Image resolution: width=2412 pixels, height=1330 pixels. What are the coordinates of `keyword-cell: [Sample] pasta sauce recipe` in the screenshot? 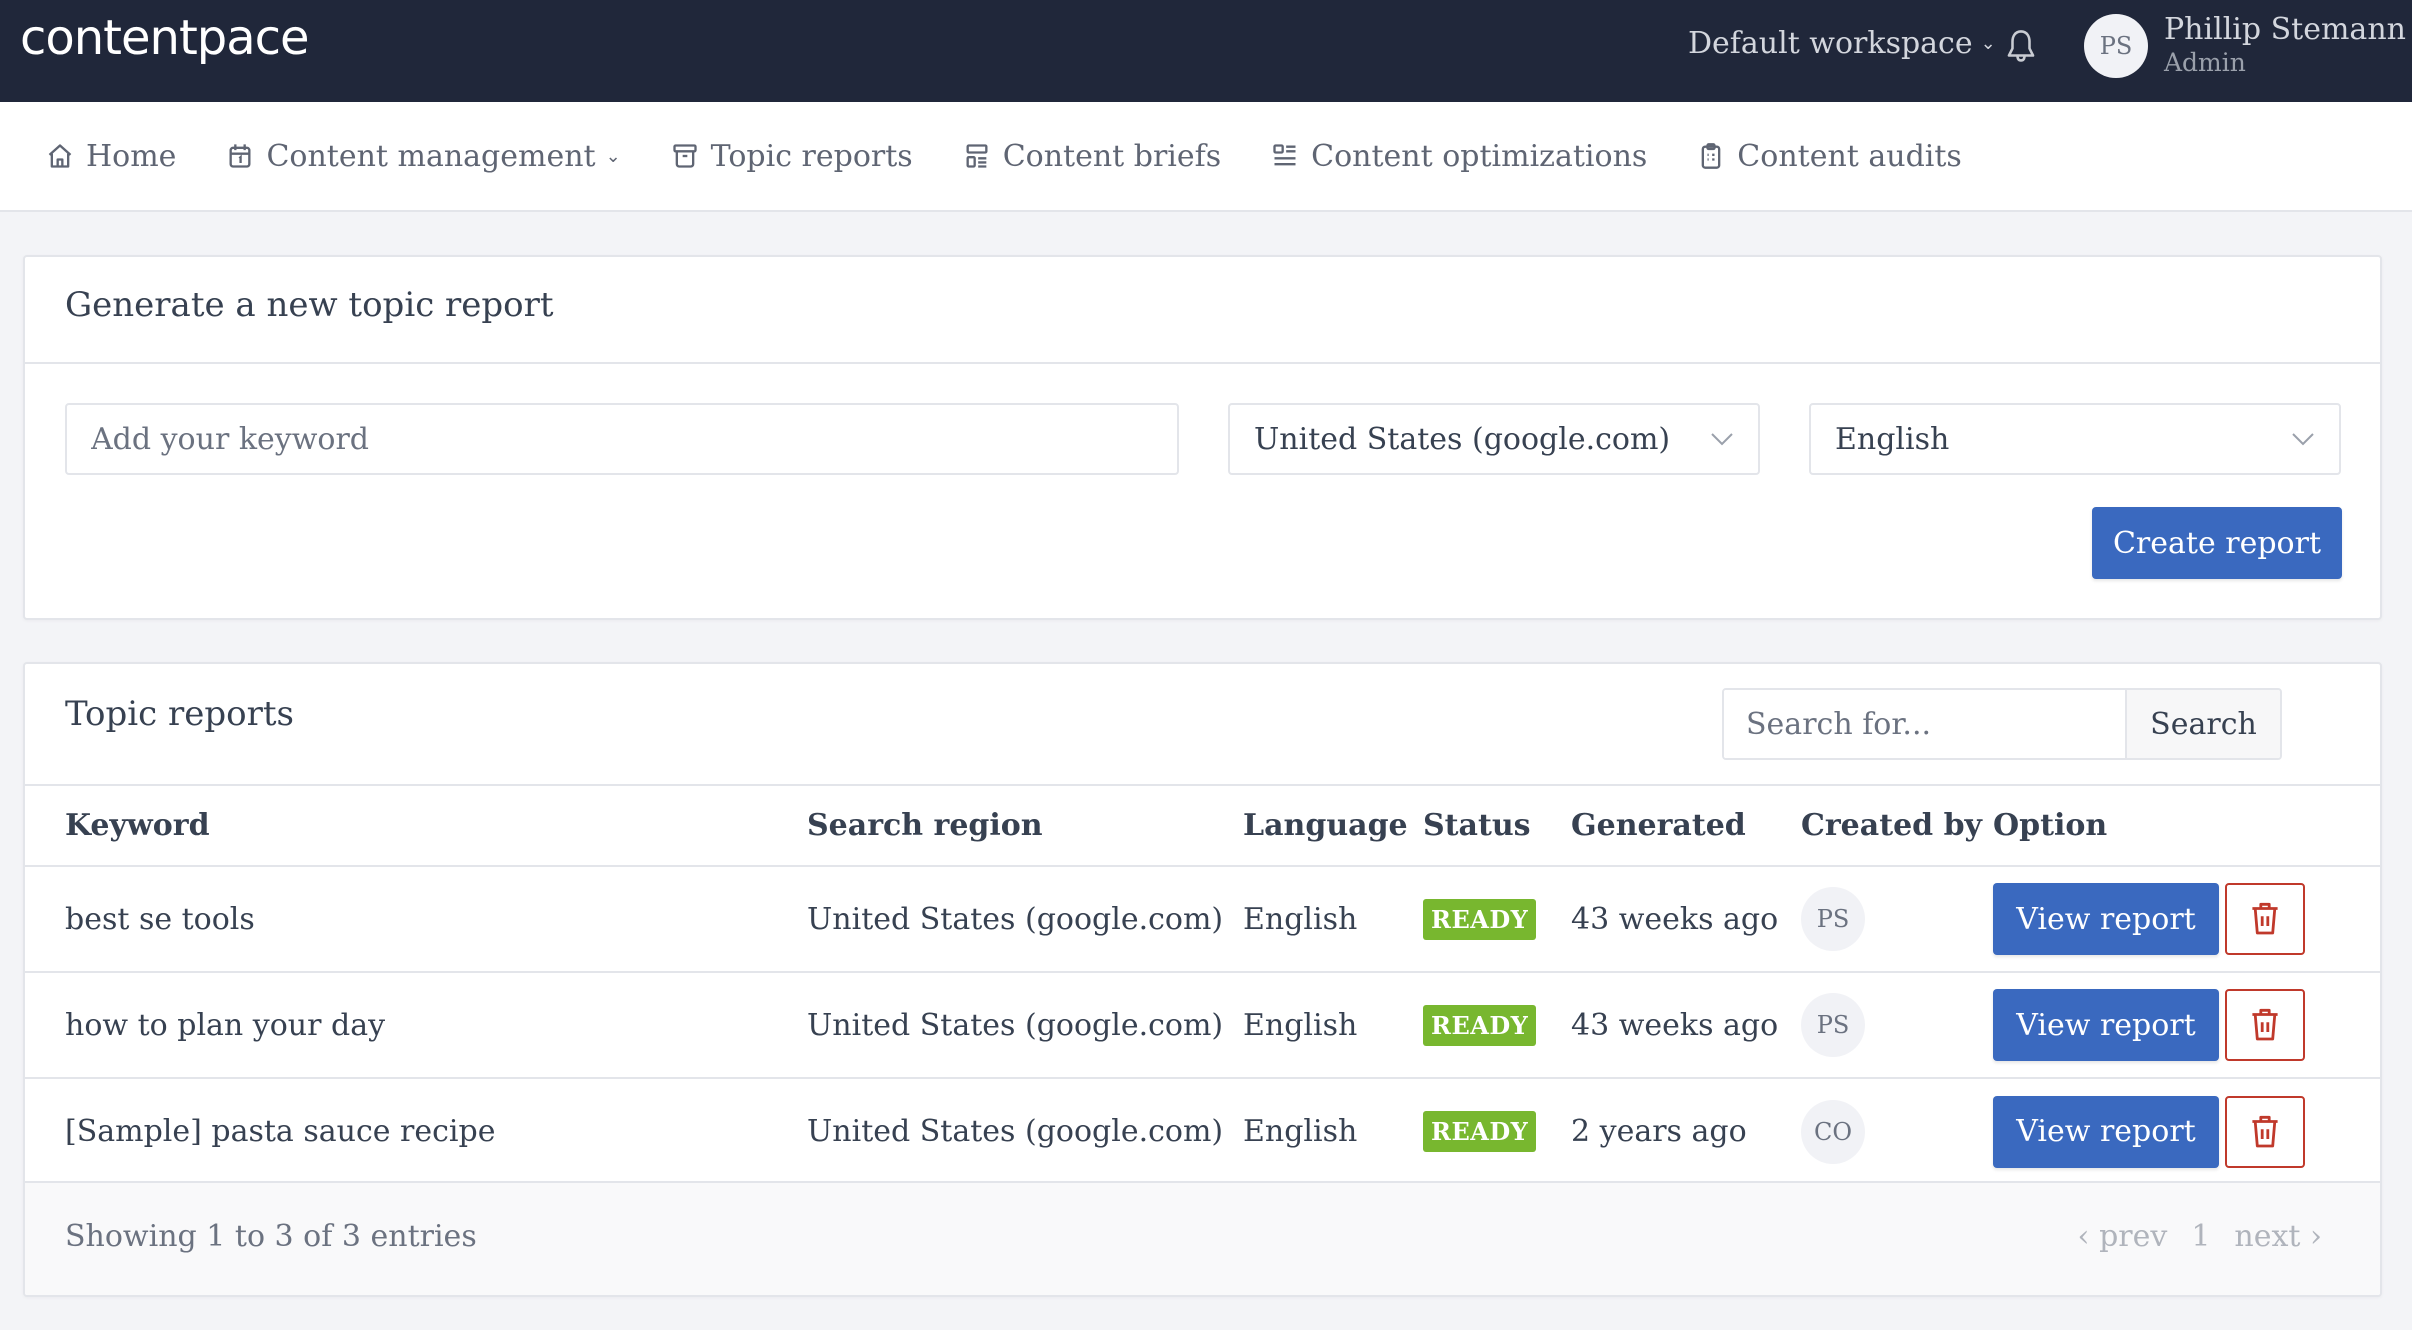 It's located at (280, 1131).